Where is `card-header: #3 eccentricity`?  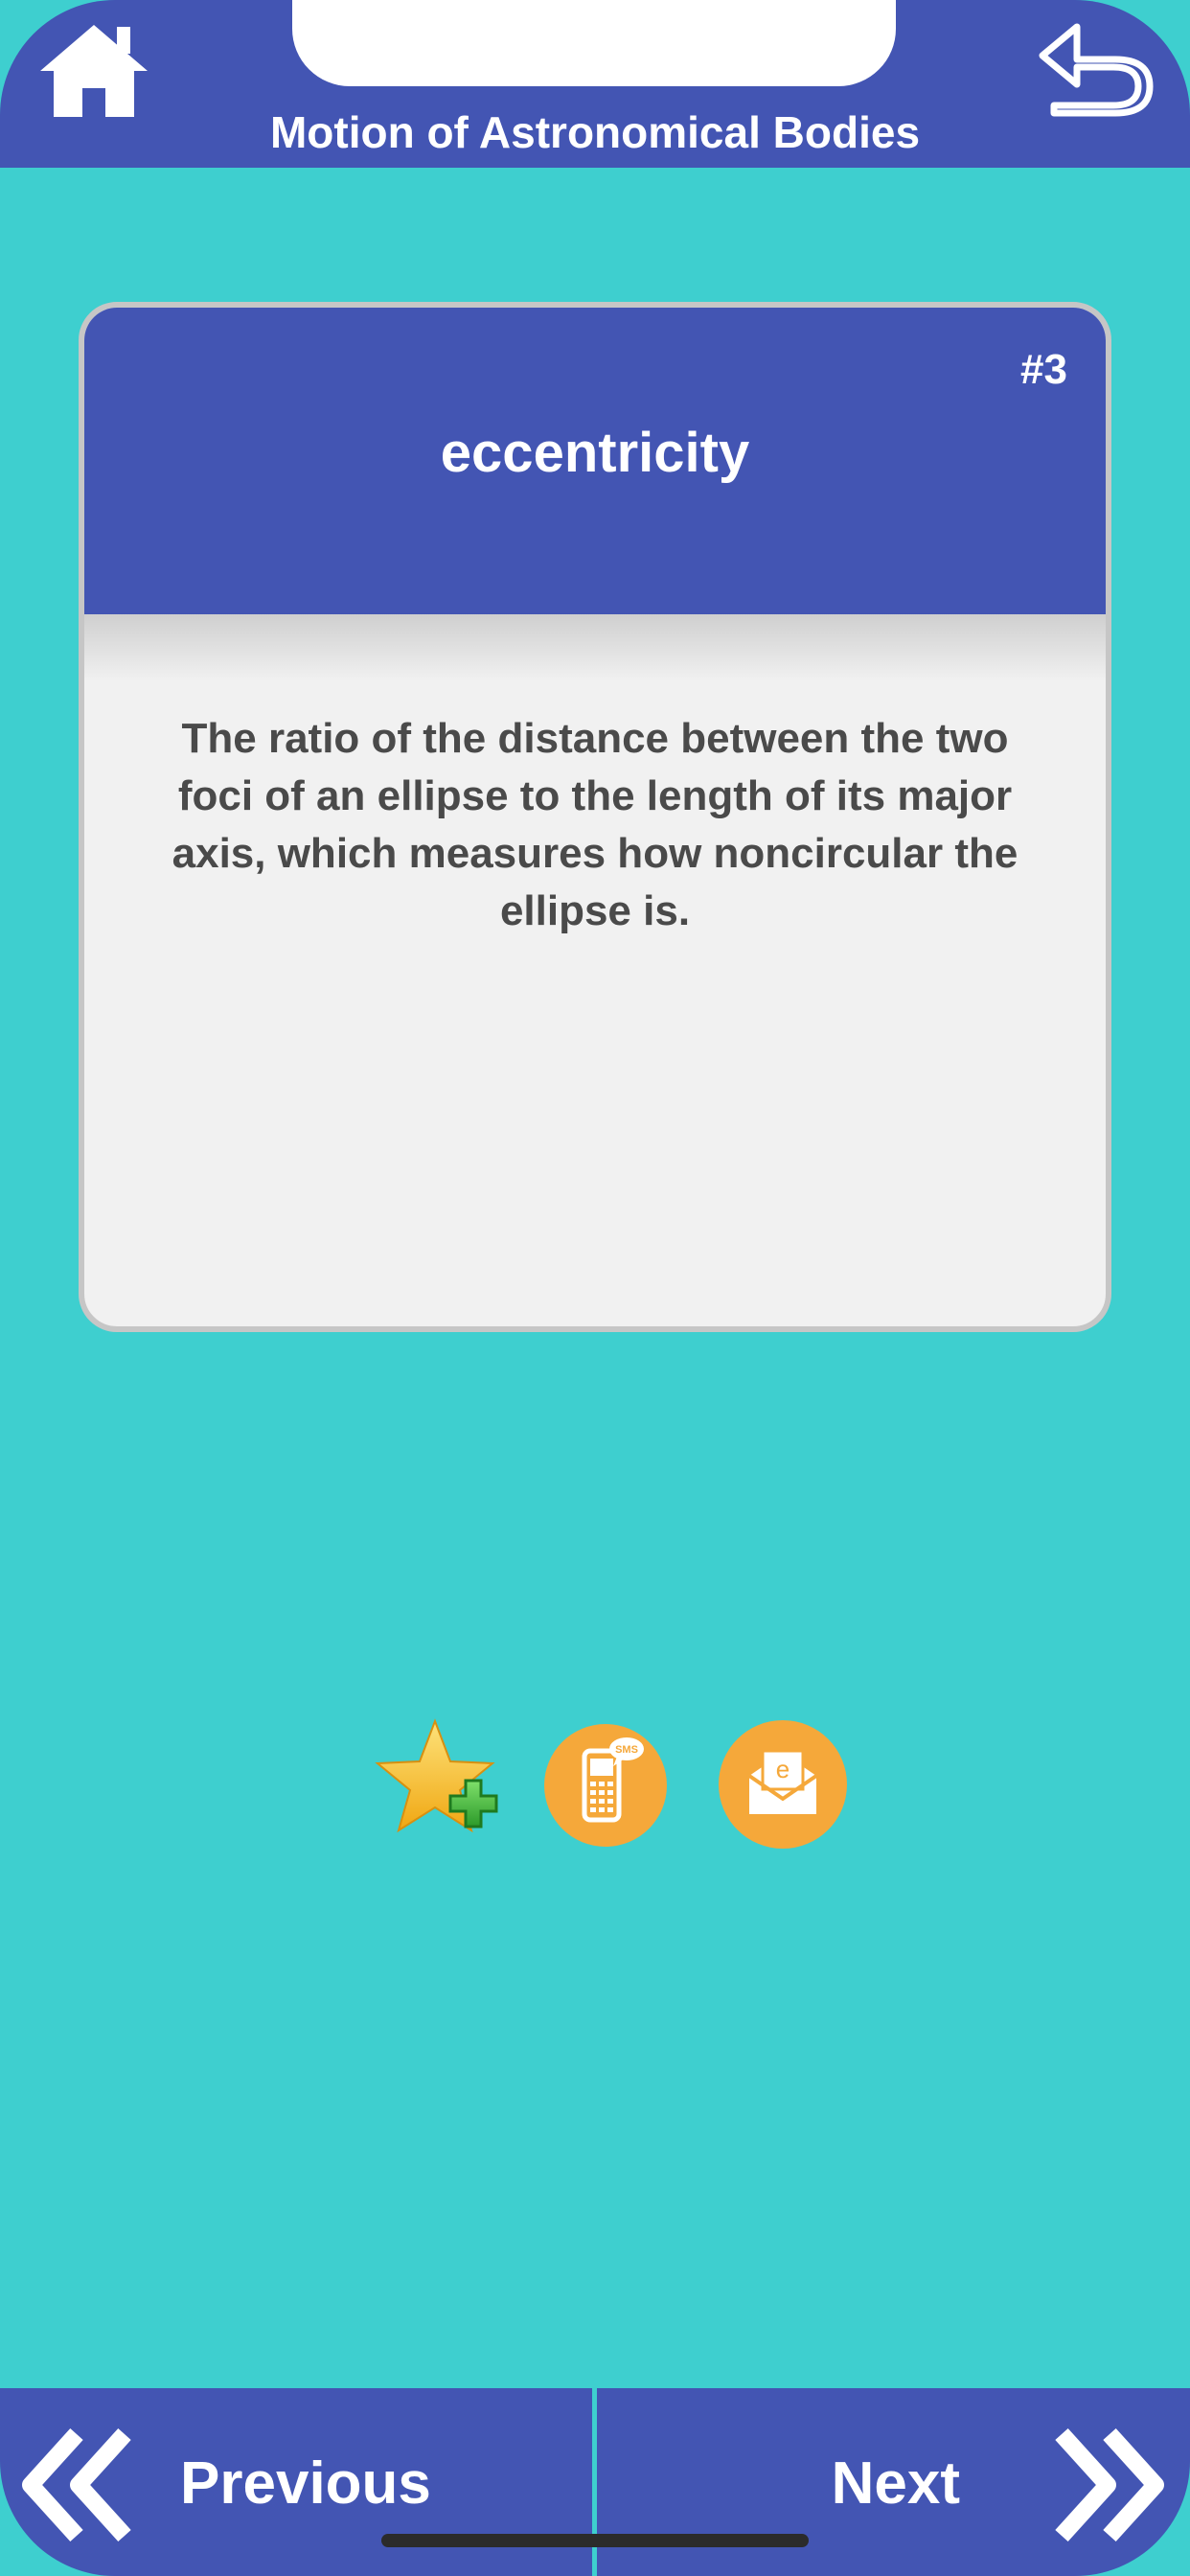
card-header: #3 eccentricity is located at coordinates (595, 461).